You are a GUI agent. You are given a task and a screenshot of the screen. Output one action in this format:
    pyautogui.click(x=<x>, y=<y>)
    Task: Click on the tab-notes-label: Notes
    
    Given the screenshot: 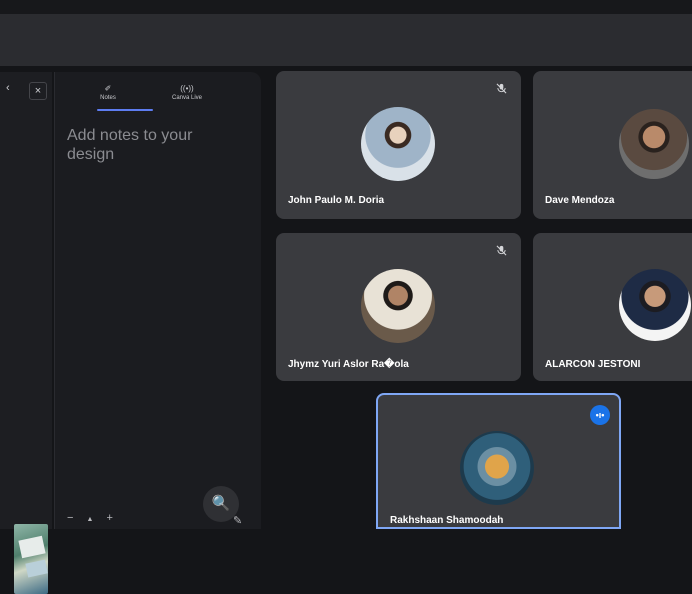 What is the action you would take?
    pyautogui.click(x=108, y=98)
    